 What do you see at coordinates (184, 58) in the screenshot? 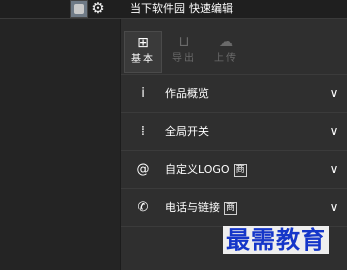
I see `tab-export-label: 导出` at bounding box center [184, 58].